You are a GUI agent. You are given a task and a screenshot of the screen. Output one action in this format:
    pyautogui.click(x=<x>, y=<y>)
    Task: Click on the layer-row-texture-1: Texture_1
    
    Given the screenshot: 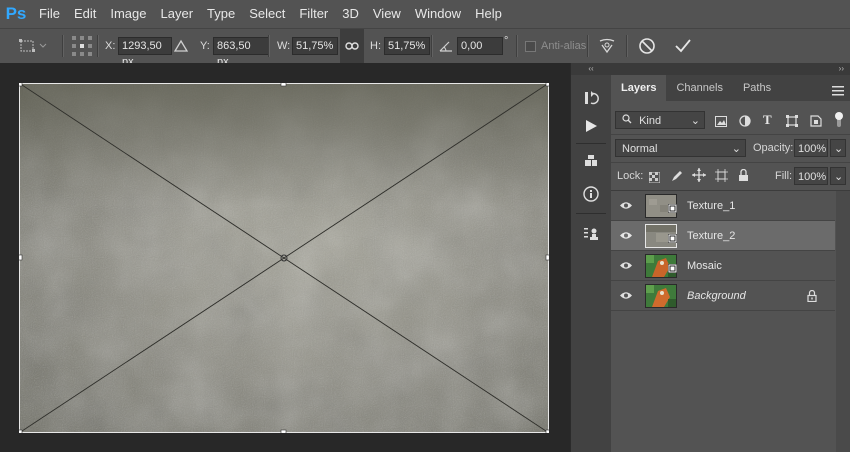 What is the action you would take?
    pyautogui.click(x=723, y=206)
    